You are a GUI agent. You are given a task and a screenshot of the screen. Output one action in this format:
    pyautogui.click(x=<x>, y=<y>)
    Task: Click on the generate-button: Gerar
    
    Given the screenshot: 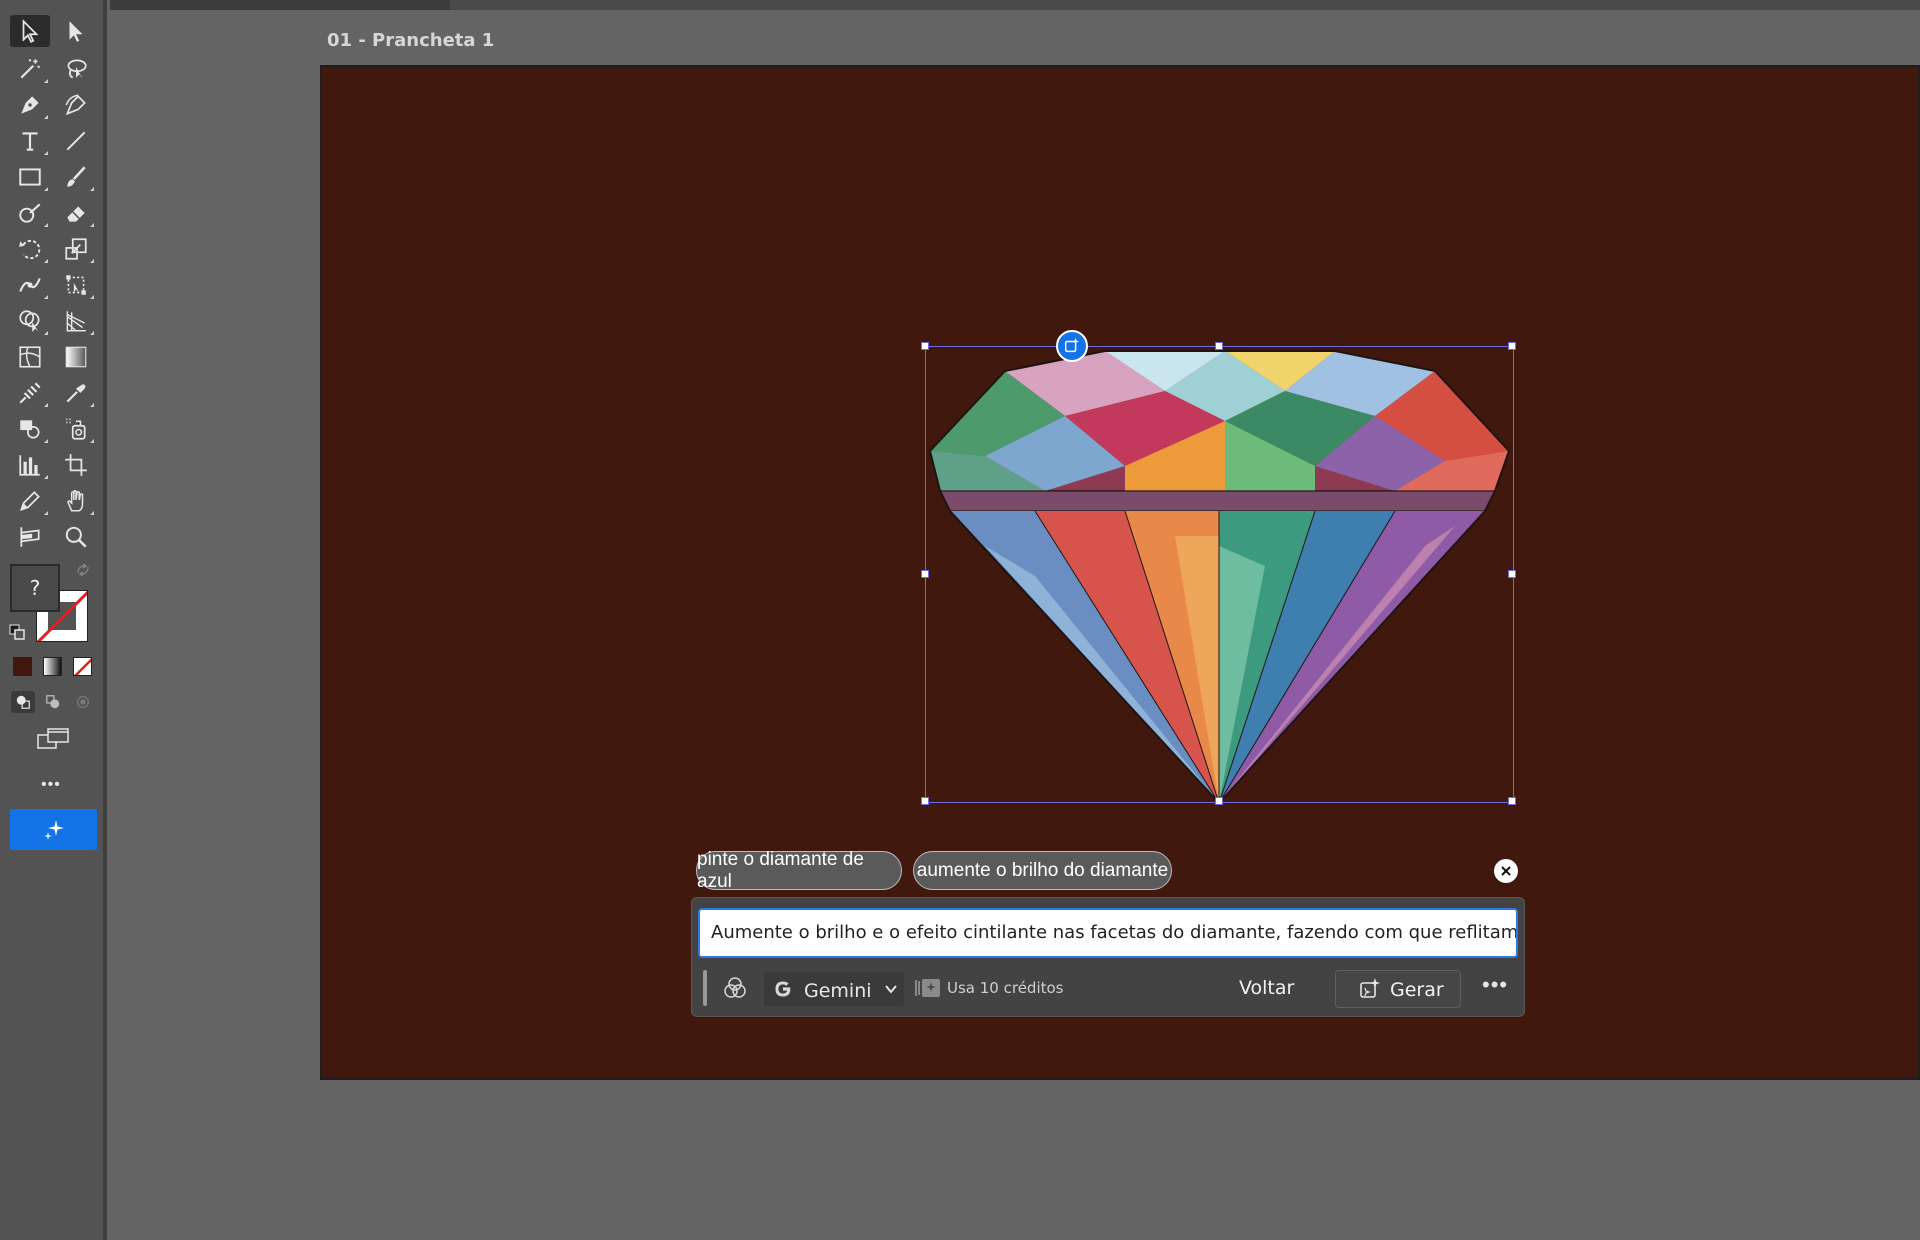 What is the action you would take?
    pyautogui.click(x=1398, y=989)
    